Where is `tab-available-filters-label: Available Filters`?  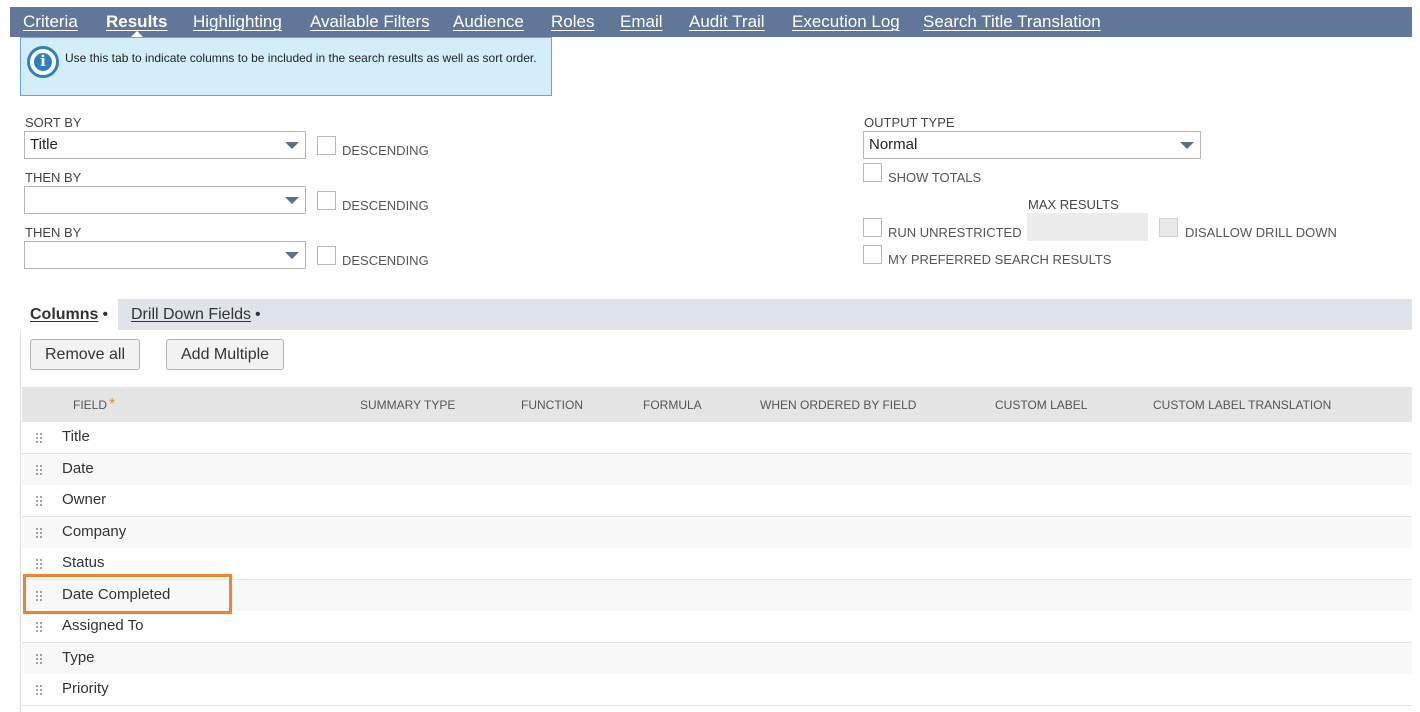 tab-available-filters-label: Available Filters is located at coordinates (370, 21).